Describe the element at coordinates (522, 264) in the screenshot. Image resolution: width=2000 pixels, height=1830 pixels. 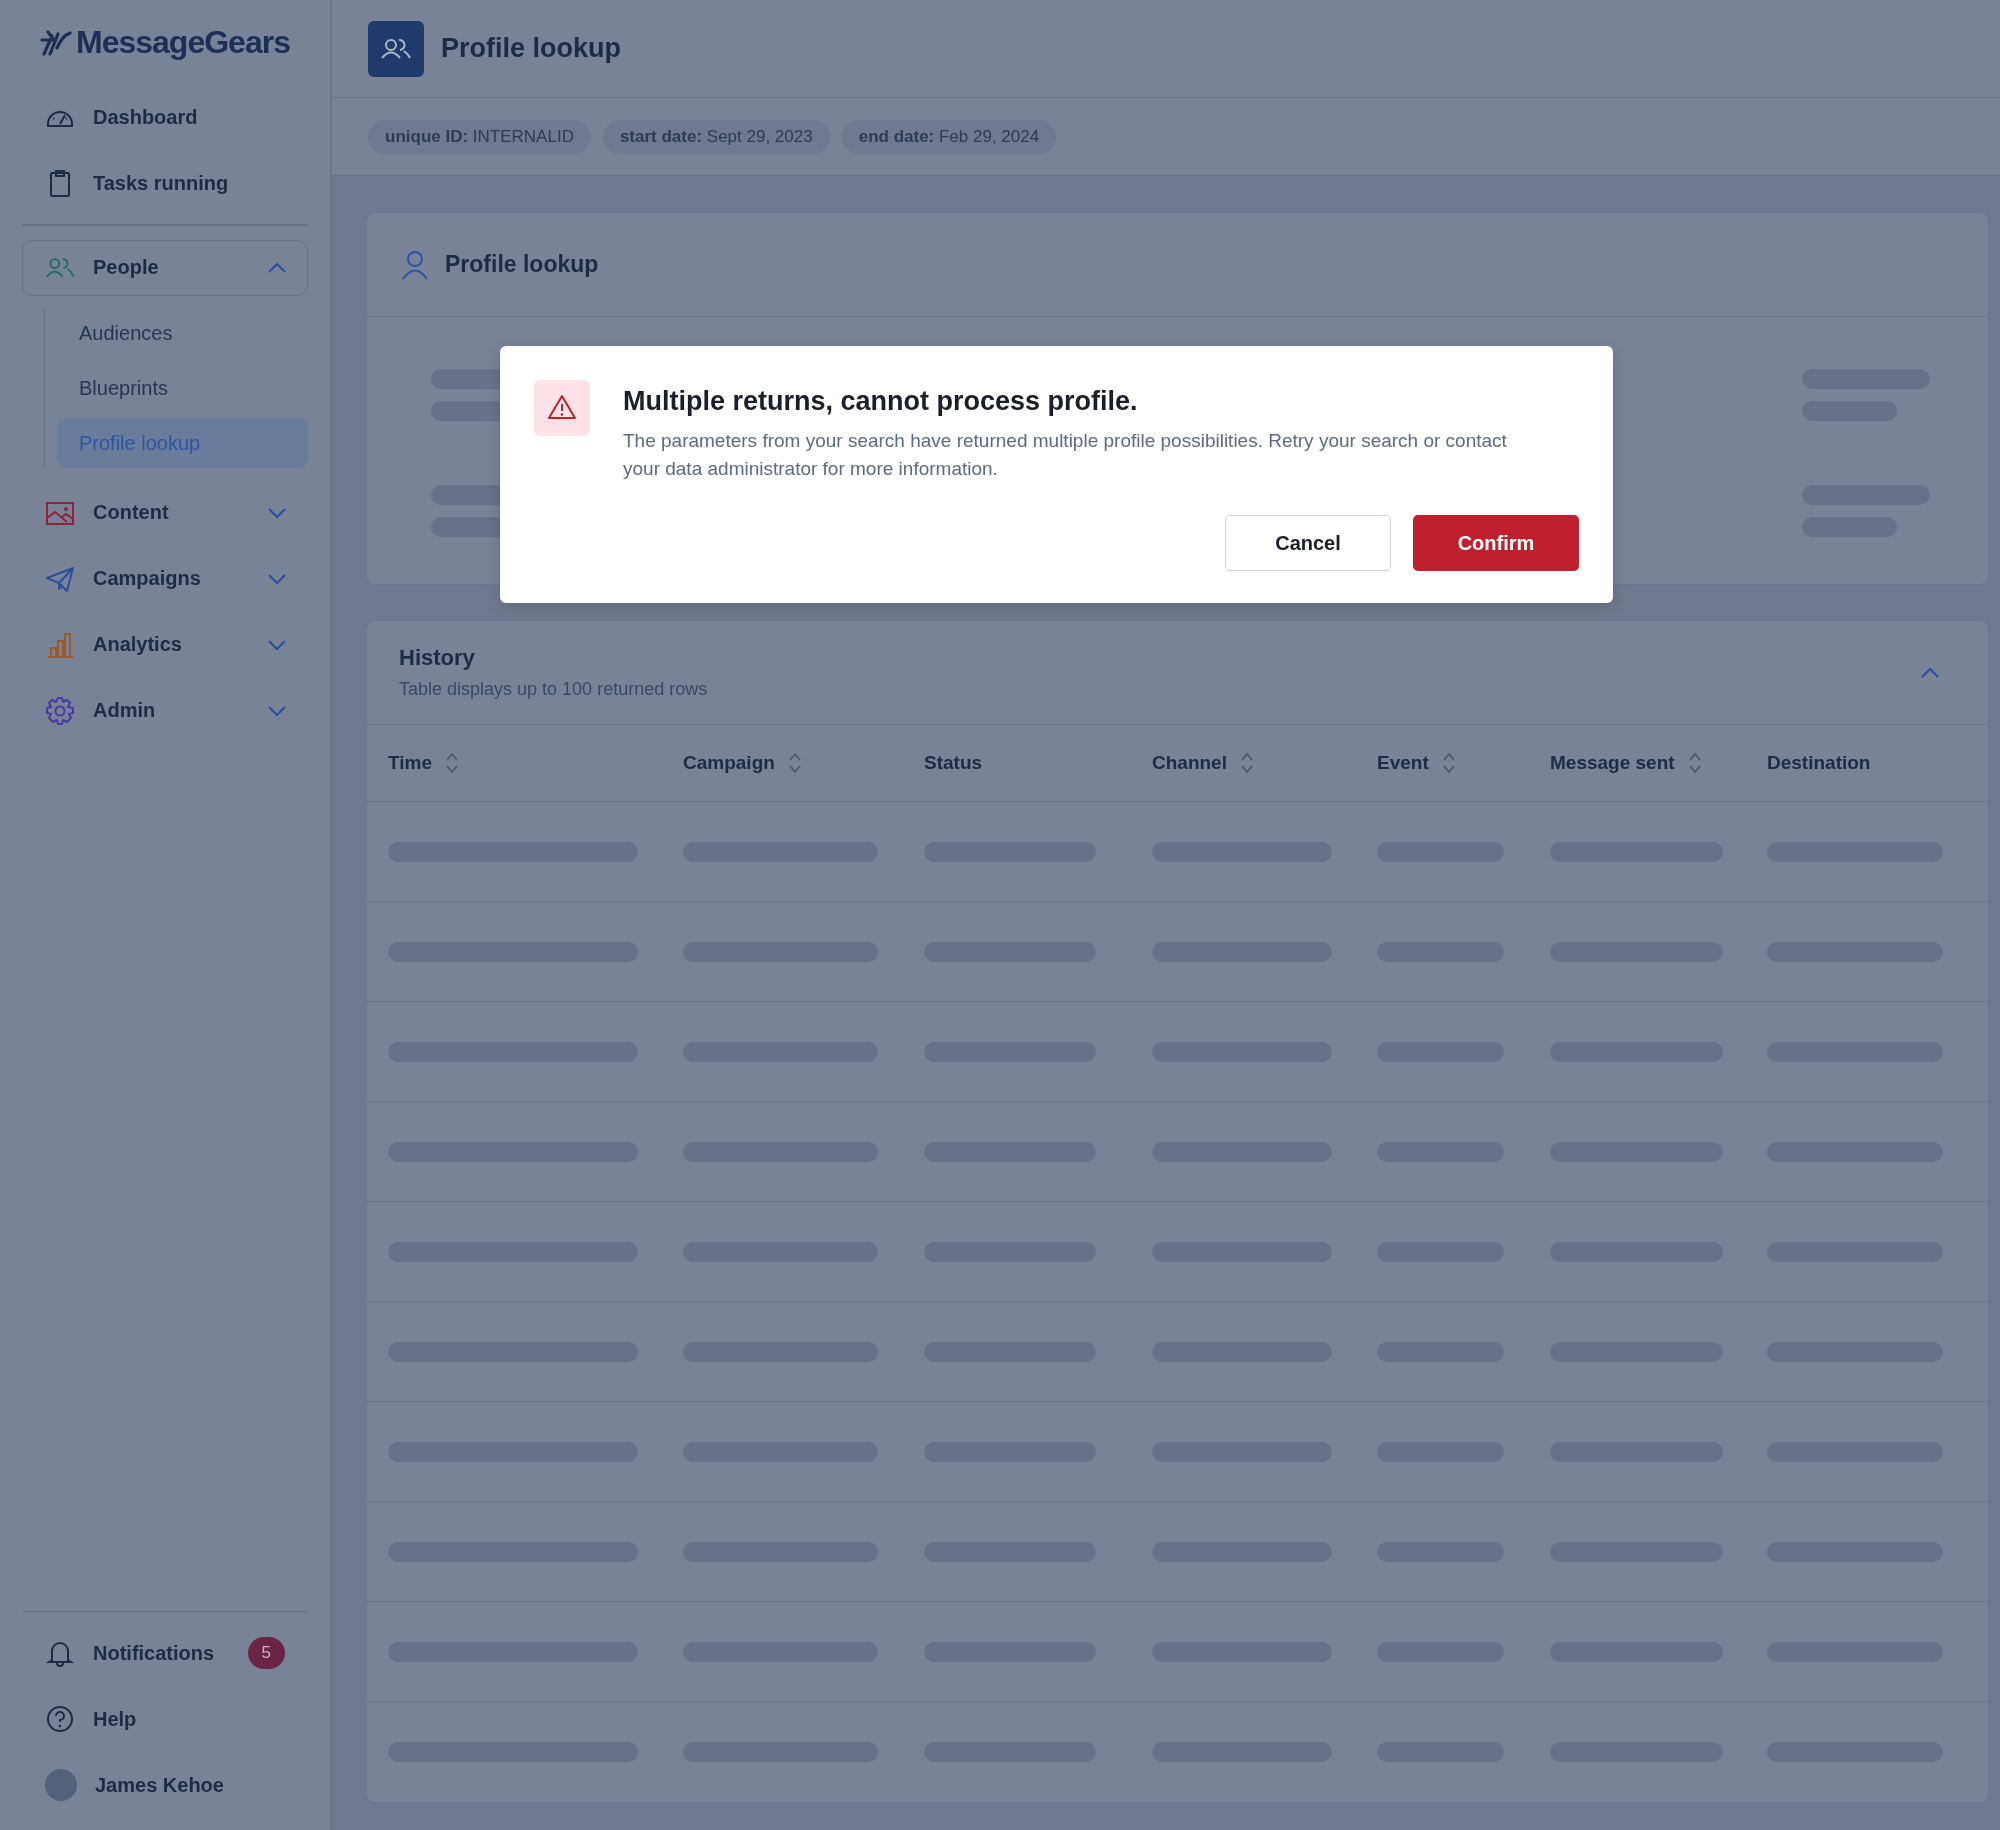
I see `card-title: Profile lookup` at that location.